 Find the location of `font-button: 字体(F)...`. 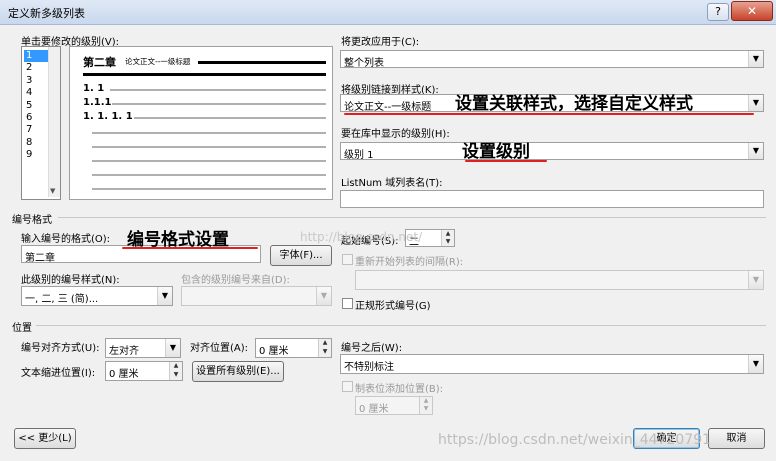

font-button: 字体(F)... is located at coordinates (301, 255).